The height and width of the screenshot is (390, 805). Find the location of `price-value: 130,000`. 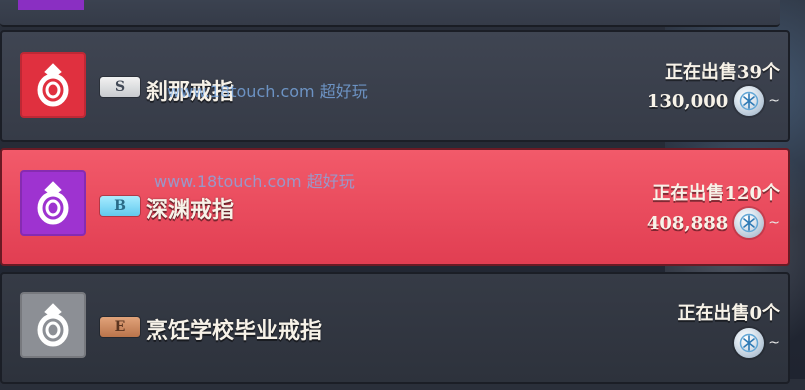

price-value: 130,000 is located at coordinates (687, 101).